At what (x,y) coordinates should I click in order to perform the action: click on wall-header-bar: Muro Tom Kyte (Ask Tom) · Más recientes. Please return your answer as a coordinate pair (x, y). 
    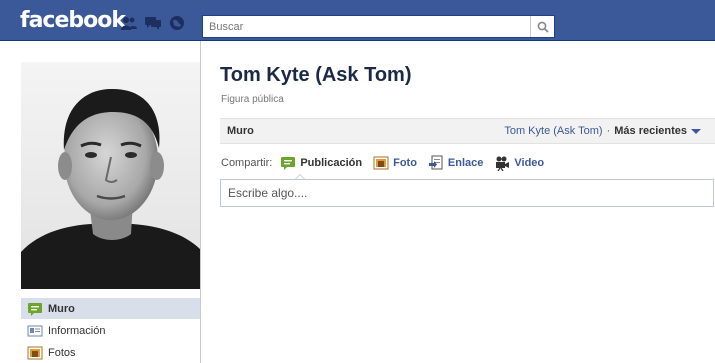
    Looking at the image, I should click on (467, 131).